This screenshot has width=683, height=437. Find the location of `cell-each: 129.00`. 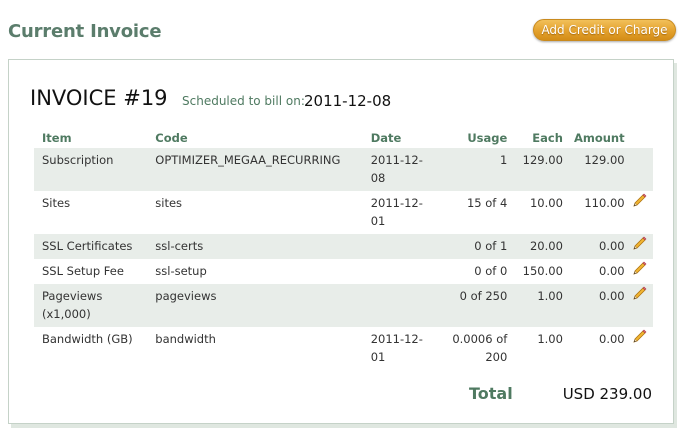

cell-each: 129.00 is located at coordinates (535, 169).